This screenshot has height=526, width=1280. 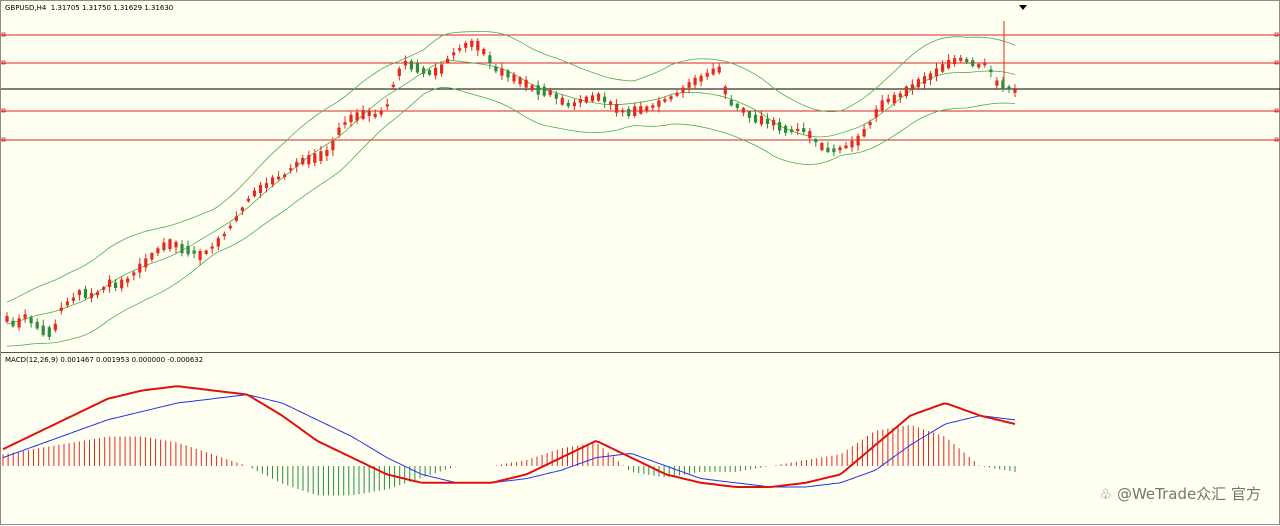 I want to click on watermark-text: @WeTrade众汇 官方, so click(x=1188, y=494).